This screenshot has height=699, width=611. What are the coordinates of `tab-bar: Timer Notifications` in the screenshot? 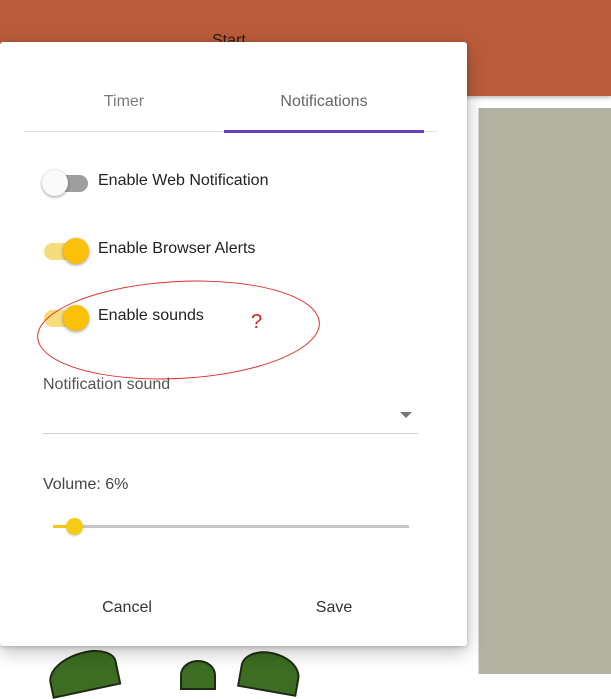 It's located at (230, 87).